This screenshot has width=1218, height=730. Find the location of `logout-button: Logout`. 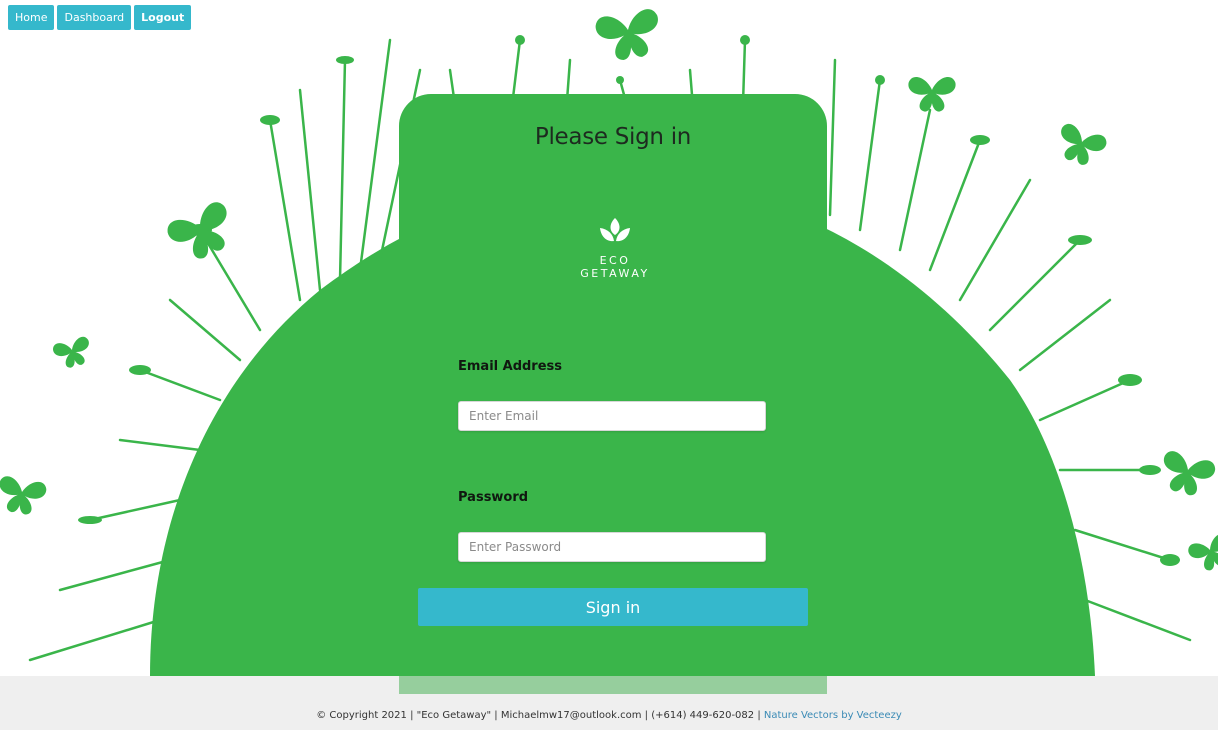

logout-button: Logout is located at coordinates (163, 17).